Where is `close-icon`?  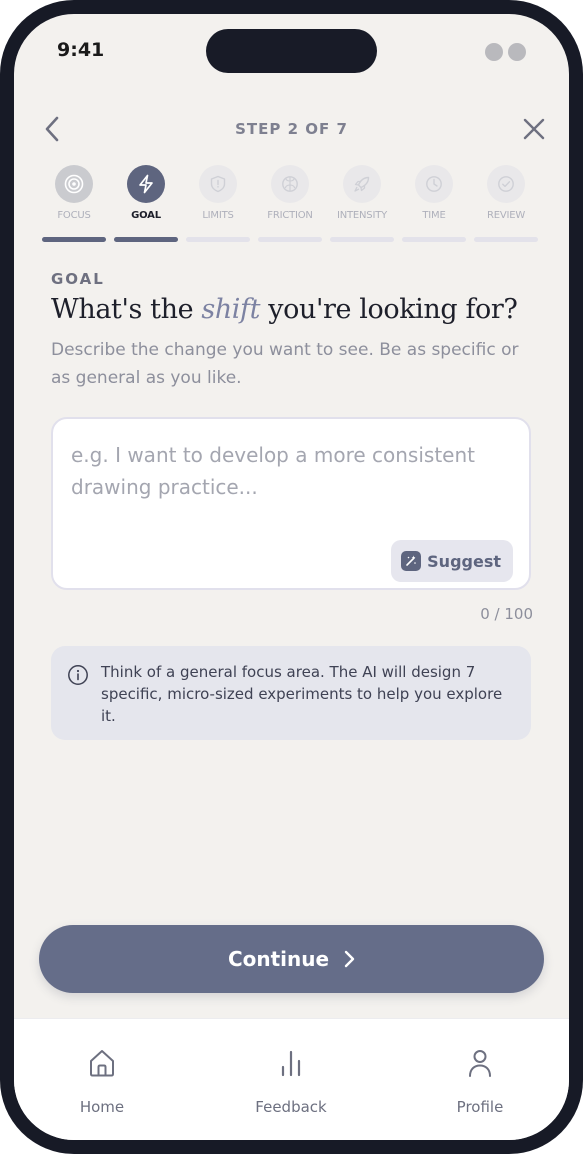
close-icon is located at coordinates (534, 129).